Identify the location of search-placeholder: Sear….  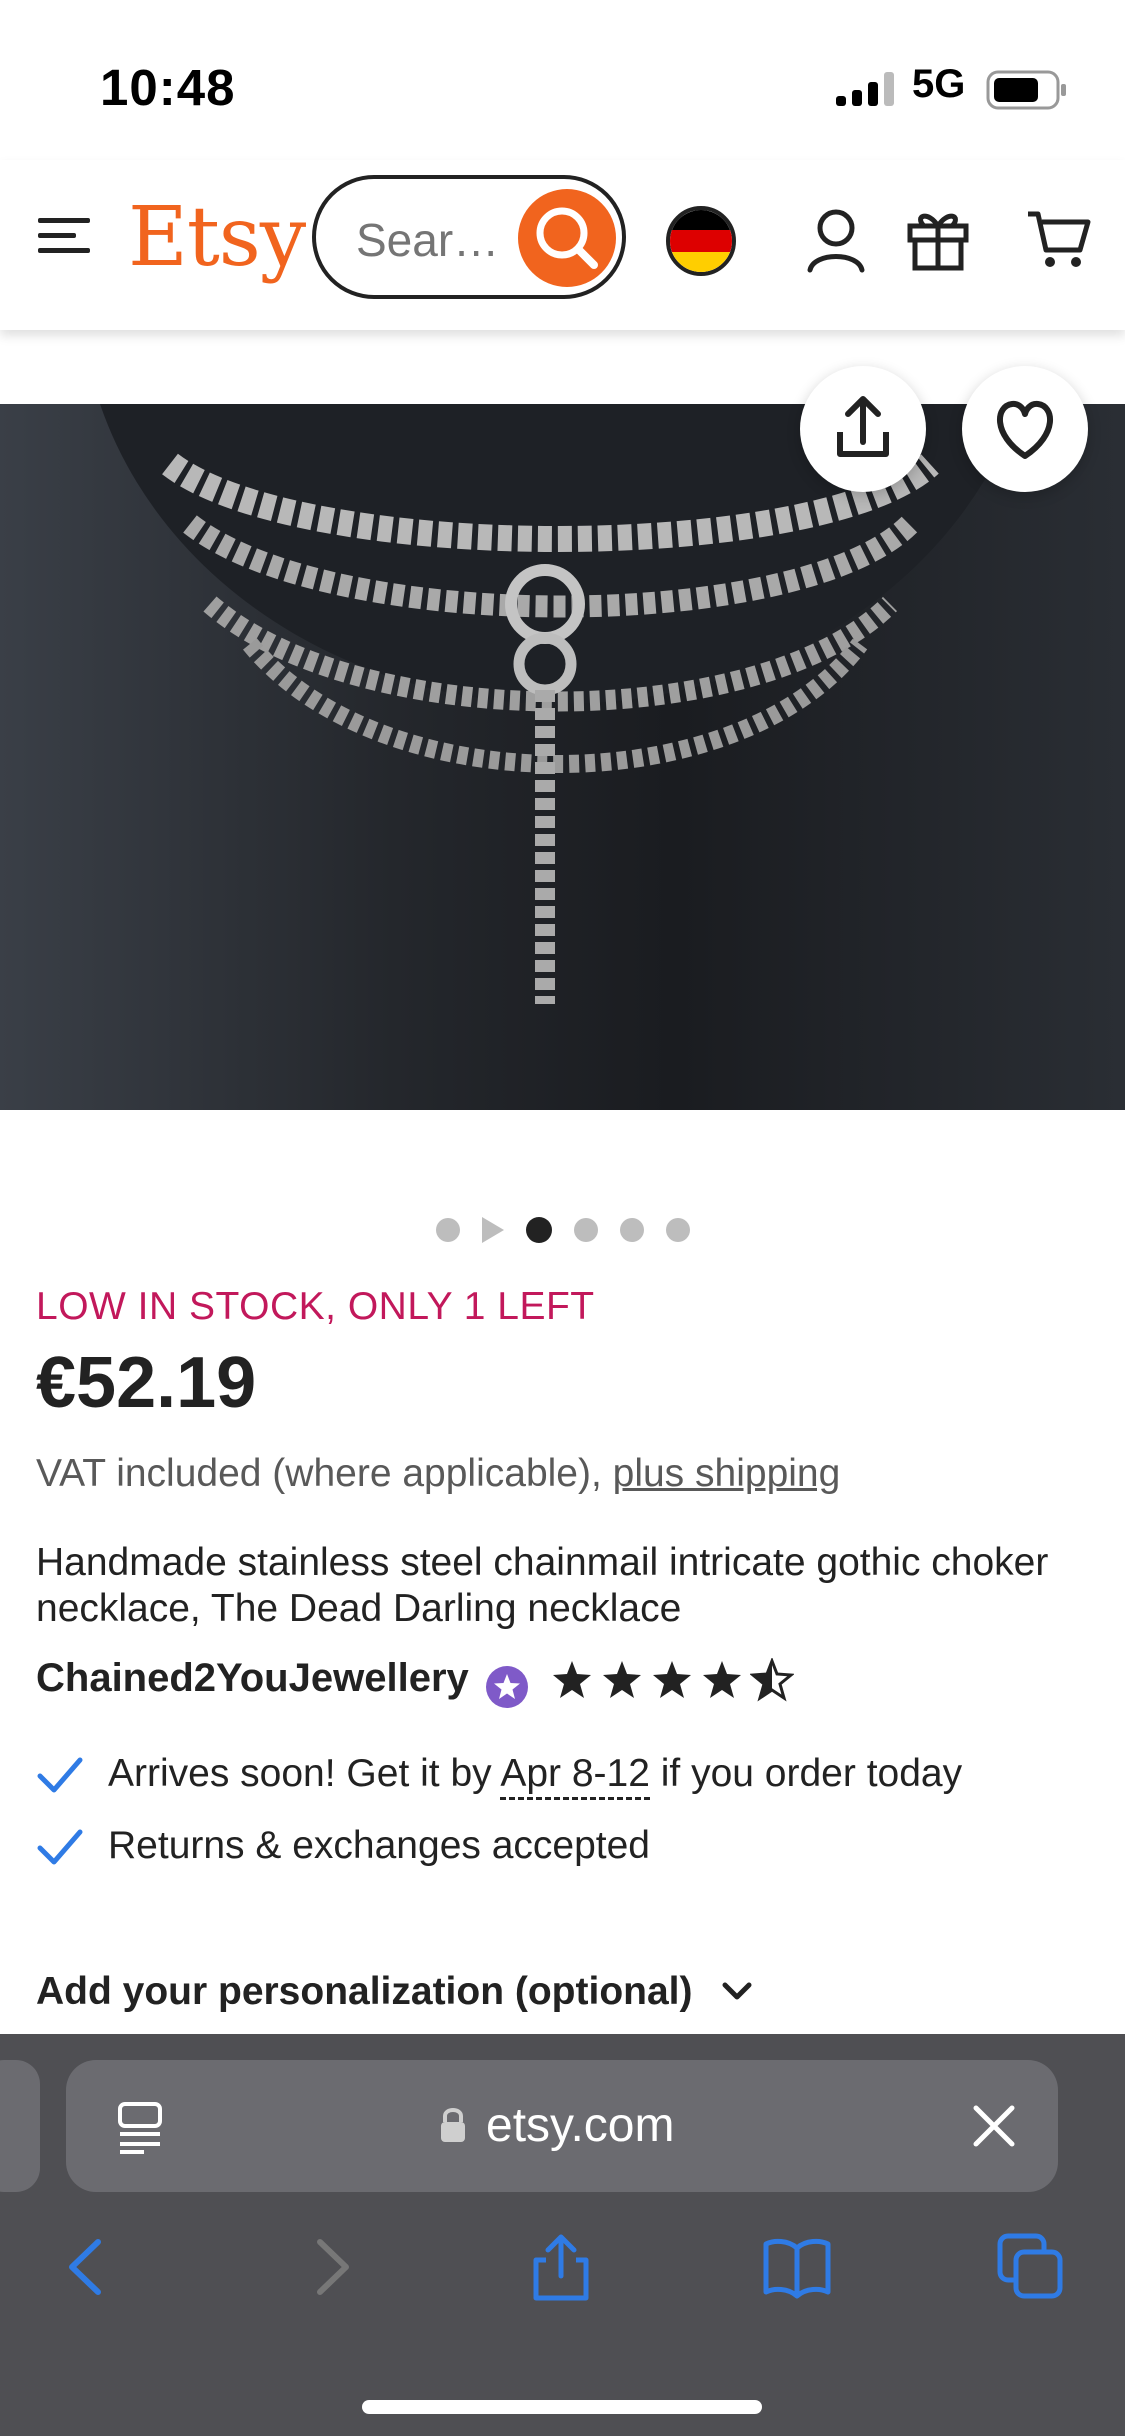
(428, 240).